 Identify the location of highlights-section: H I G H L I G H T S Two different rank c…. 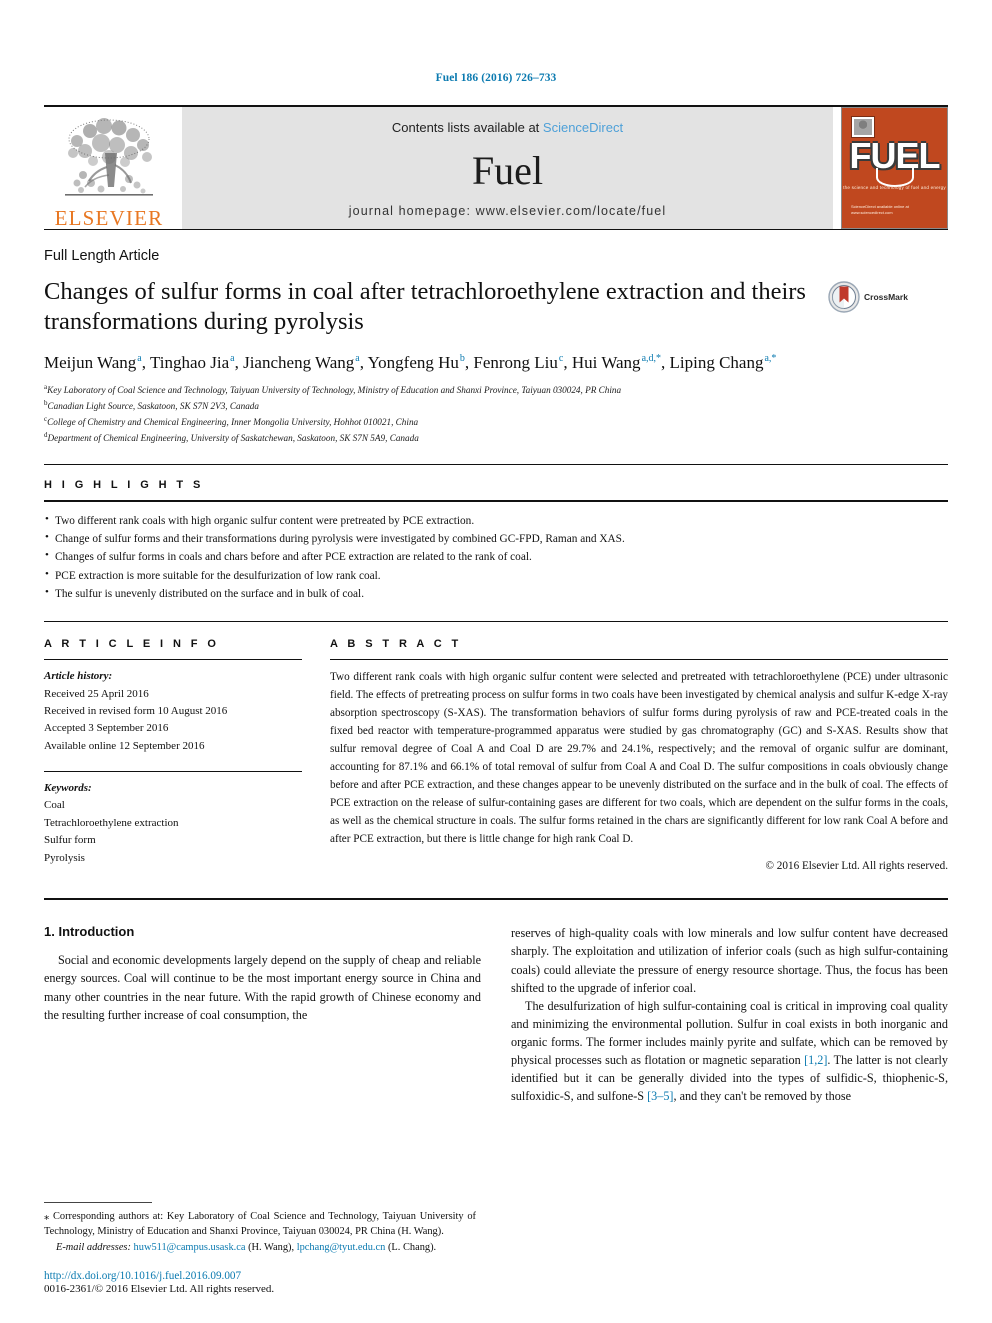
(496, 541).